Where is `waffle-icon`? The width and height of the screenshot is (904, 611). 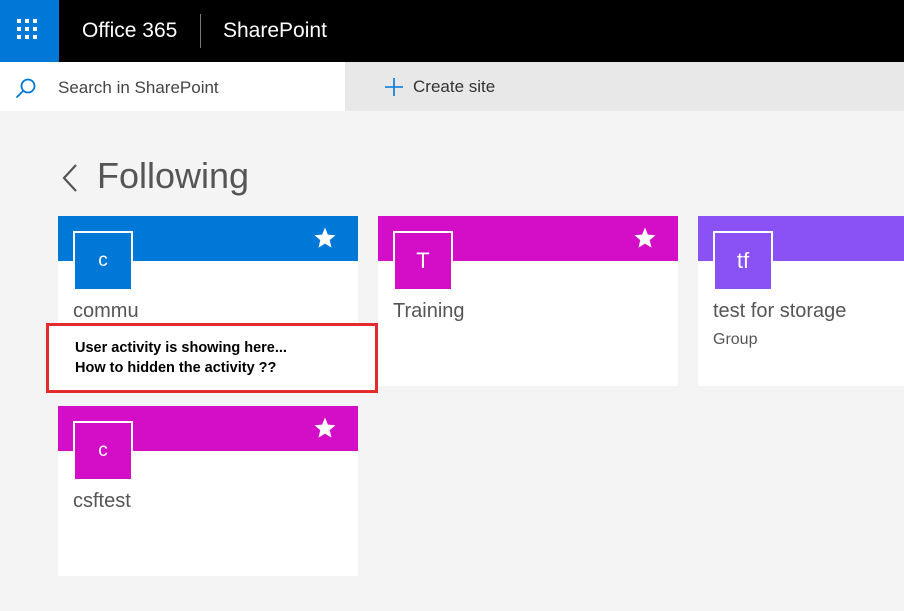 waffle-icon is located at coordinates (29, 31).